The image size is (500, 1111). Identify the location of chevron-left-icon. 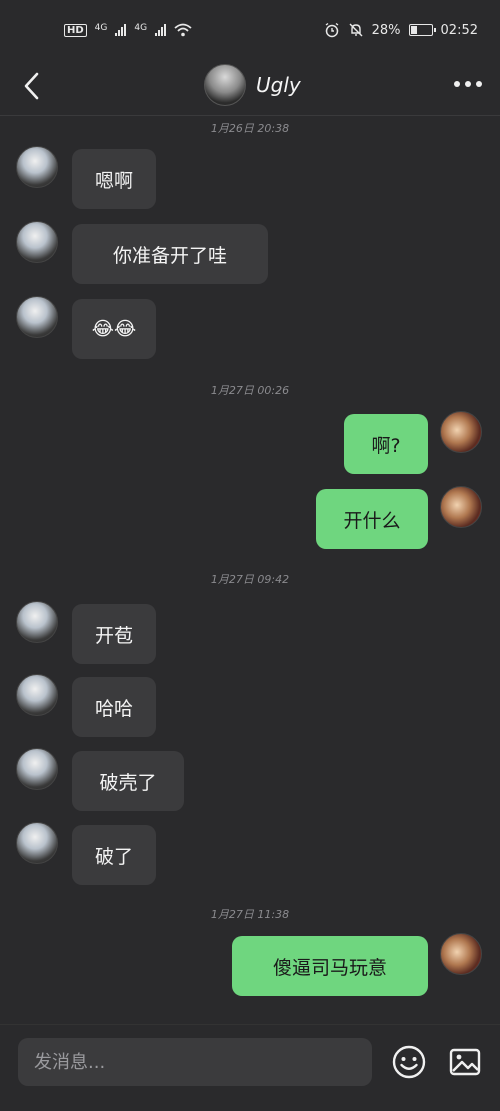
(31, 86).